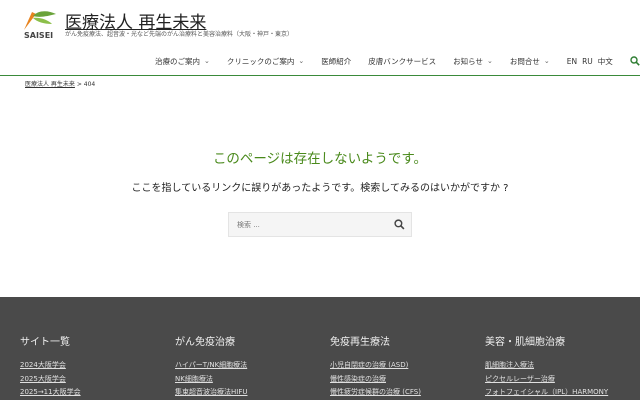 The image size is (640, 400). What do you see at coordinates (39, 24) in the screenshot?
I see `saisei-logo: SAISEI` at bounding box center [39, 24].